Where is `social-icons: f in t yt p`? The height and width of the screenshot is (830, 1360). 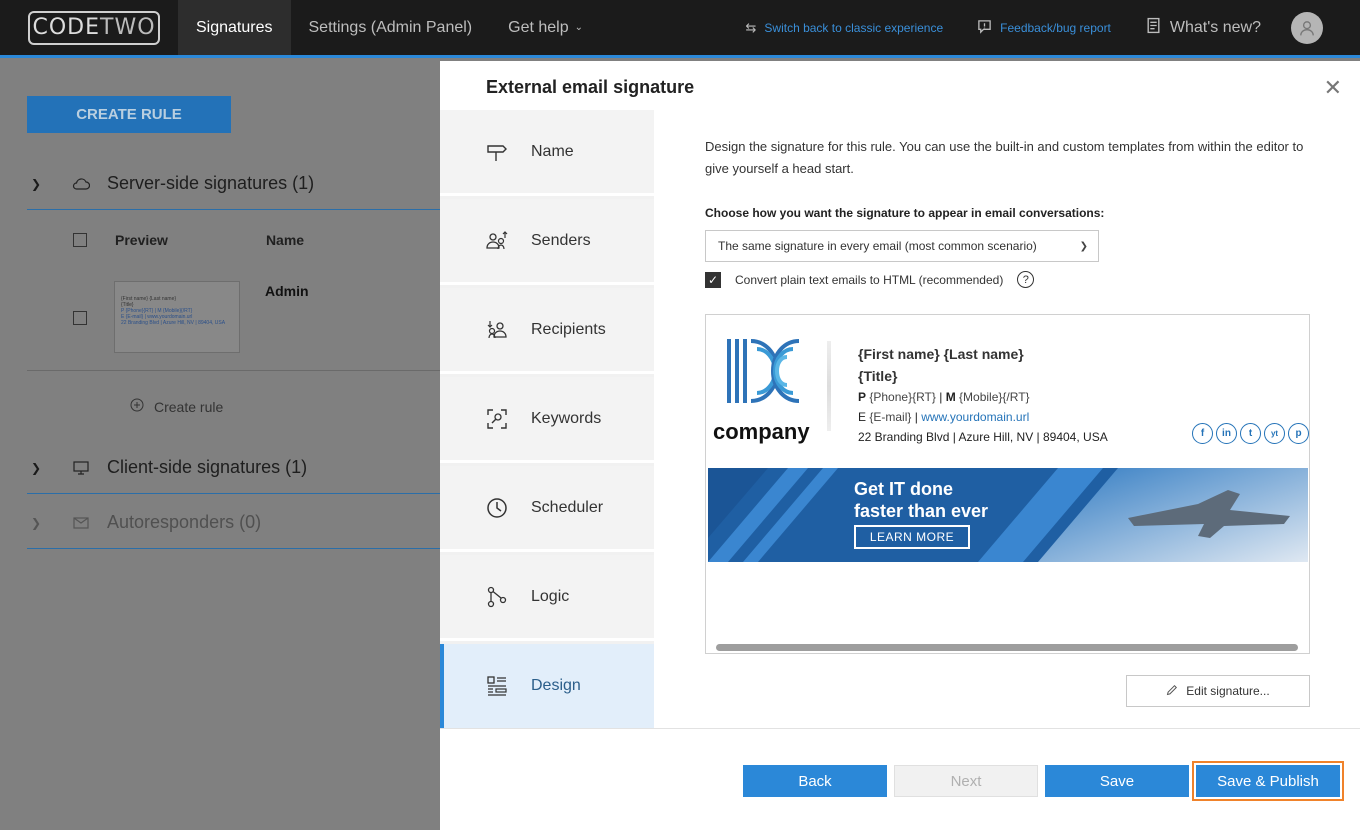
social-icons: f in t yt p is located at coordinates (1250, 433).